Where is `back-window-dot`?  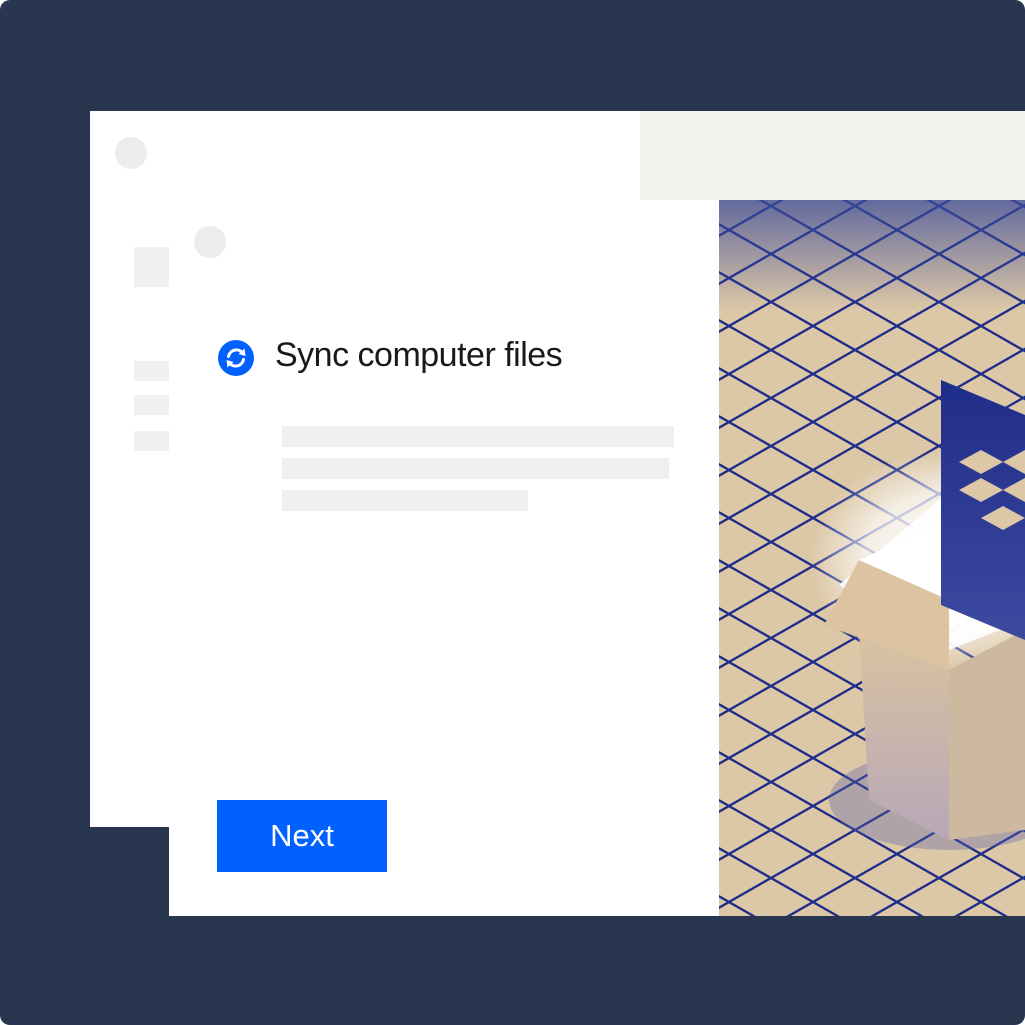
back-window-dot is located at coordinates (131, 153).